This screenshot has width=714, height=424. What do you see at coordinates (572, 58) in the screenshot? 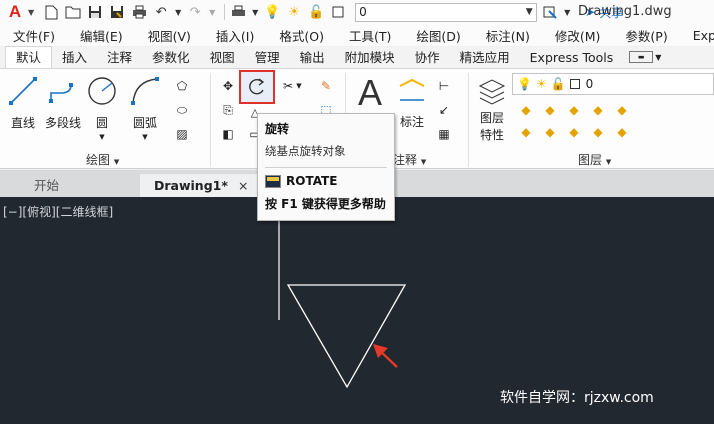
I see `tab-express-tools: Express Tools` at bounding box center [572, 58].